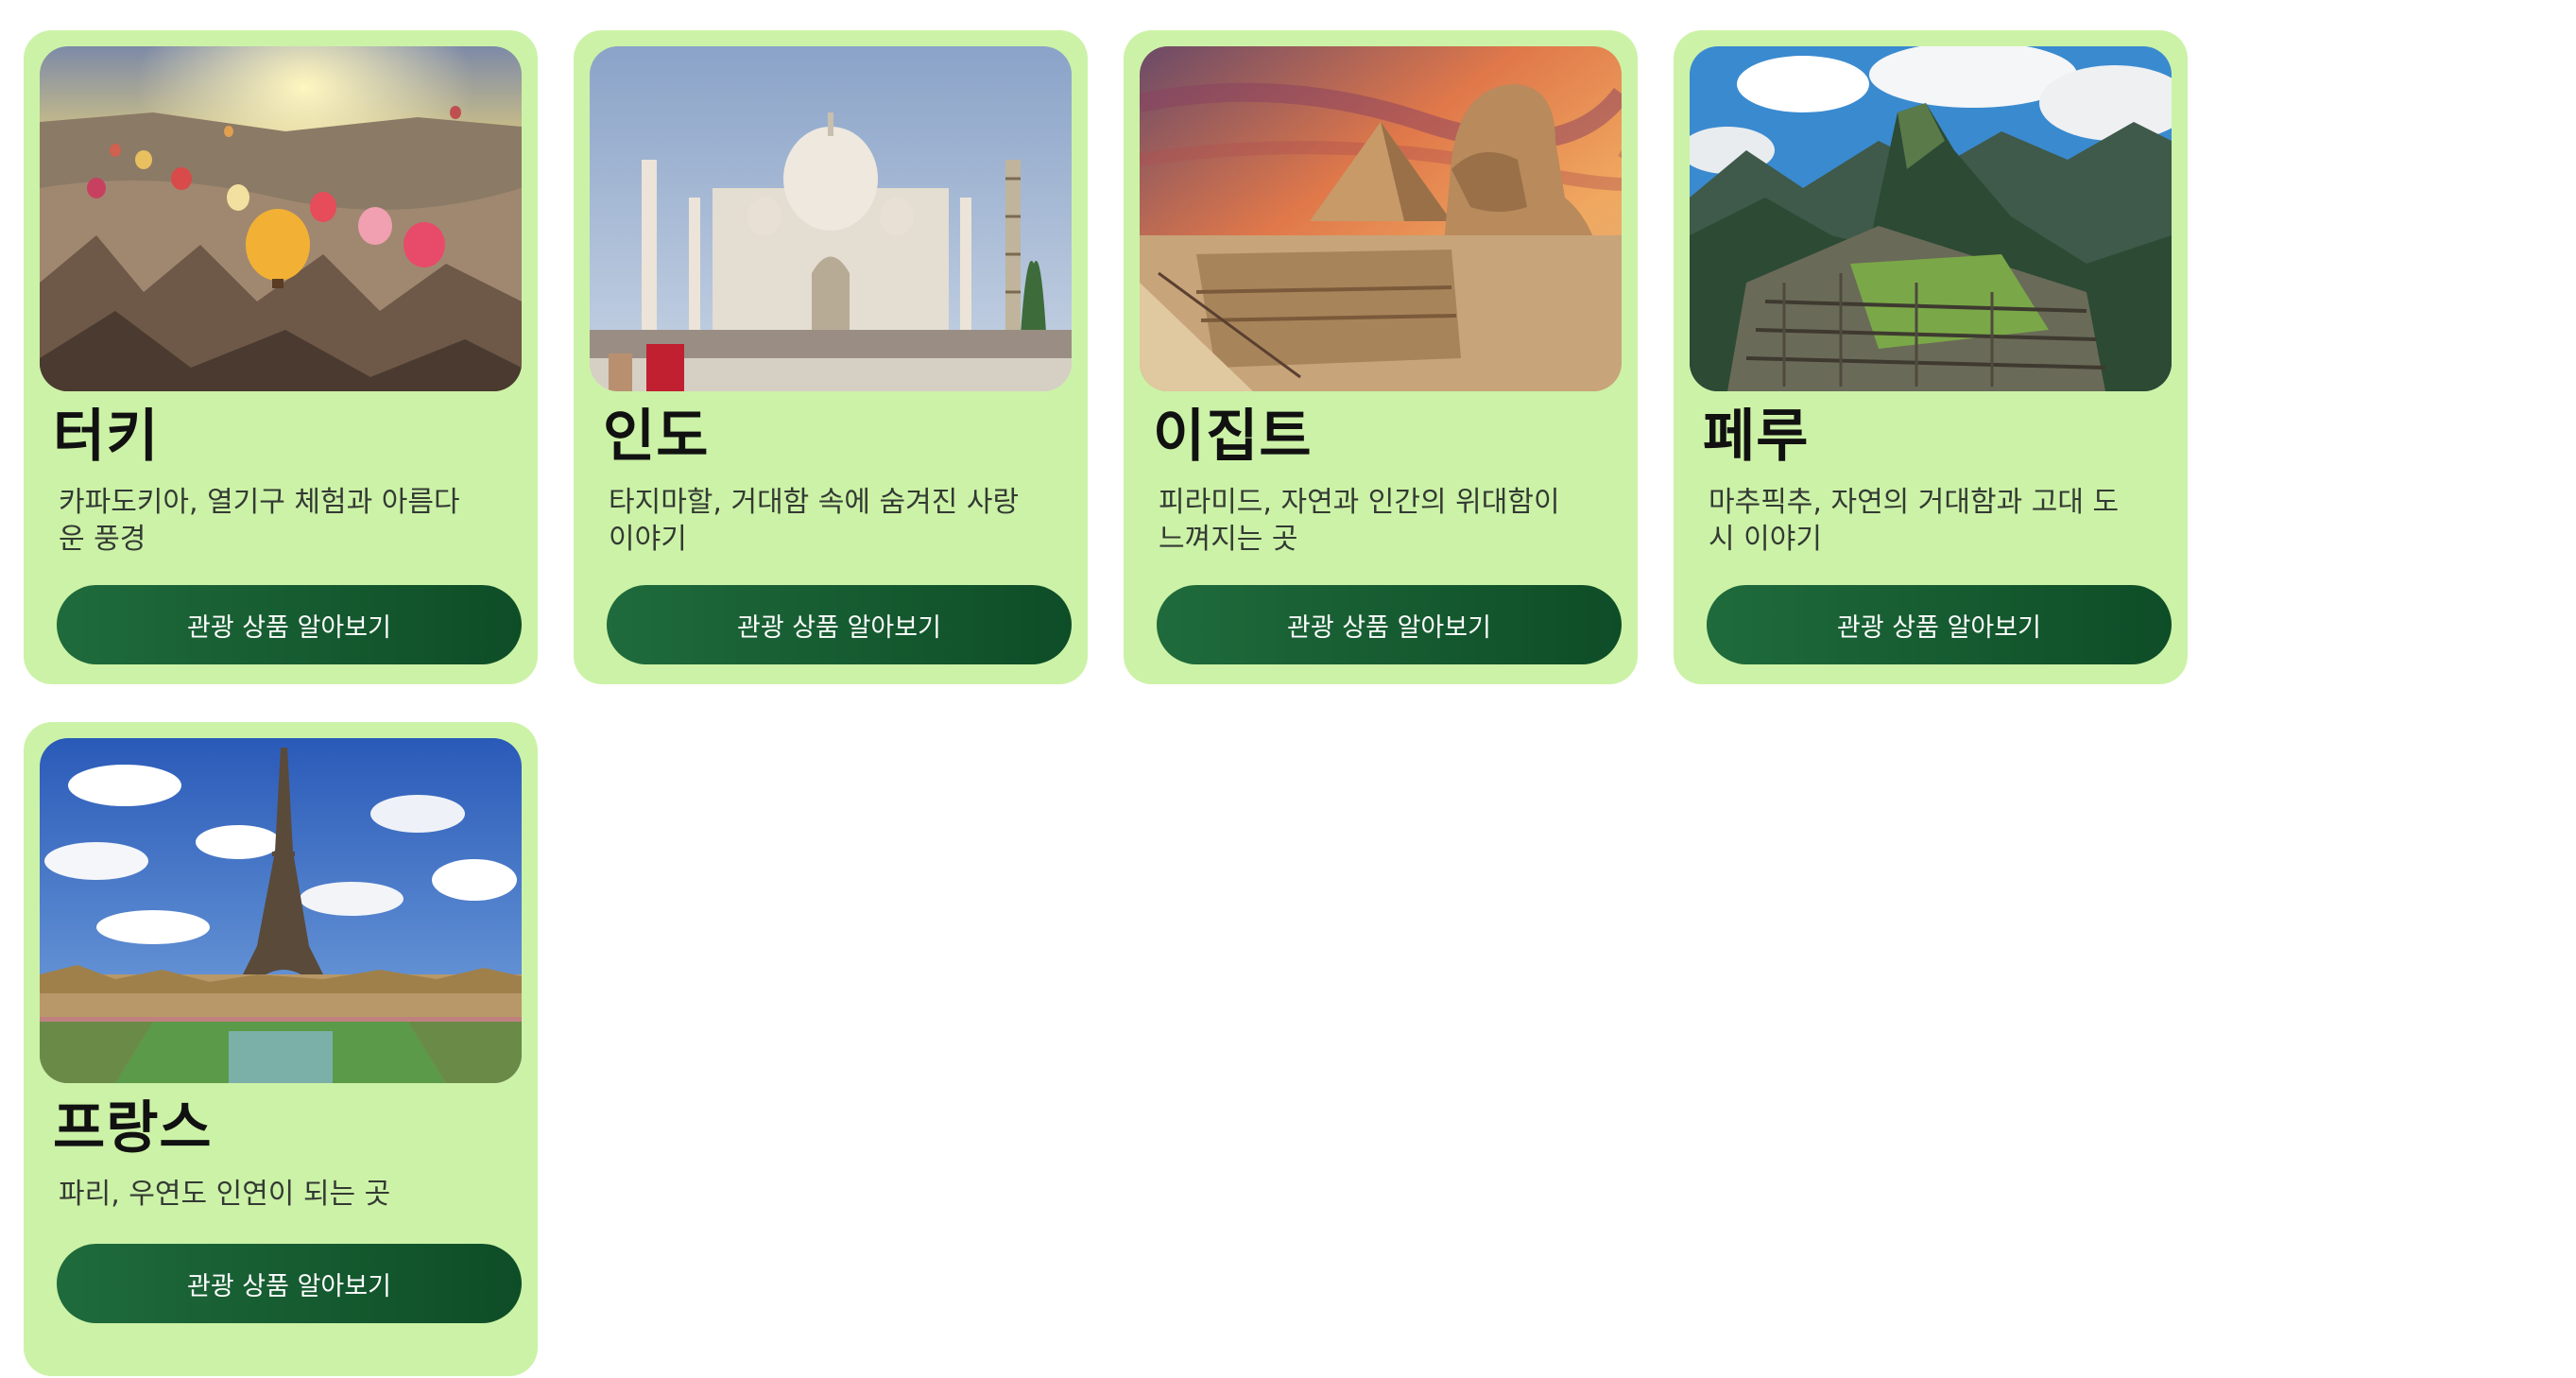 This screenshot has height=1378, width=2576. What do you see at coordinates (1233, 437) in the screenshot?
I see `card-title: 이집트` at bounding box center [1233, 437].